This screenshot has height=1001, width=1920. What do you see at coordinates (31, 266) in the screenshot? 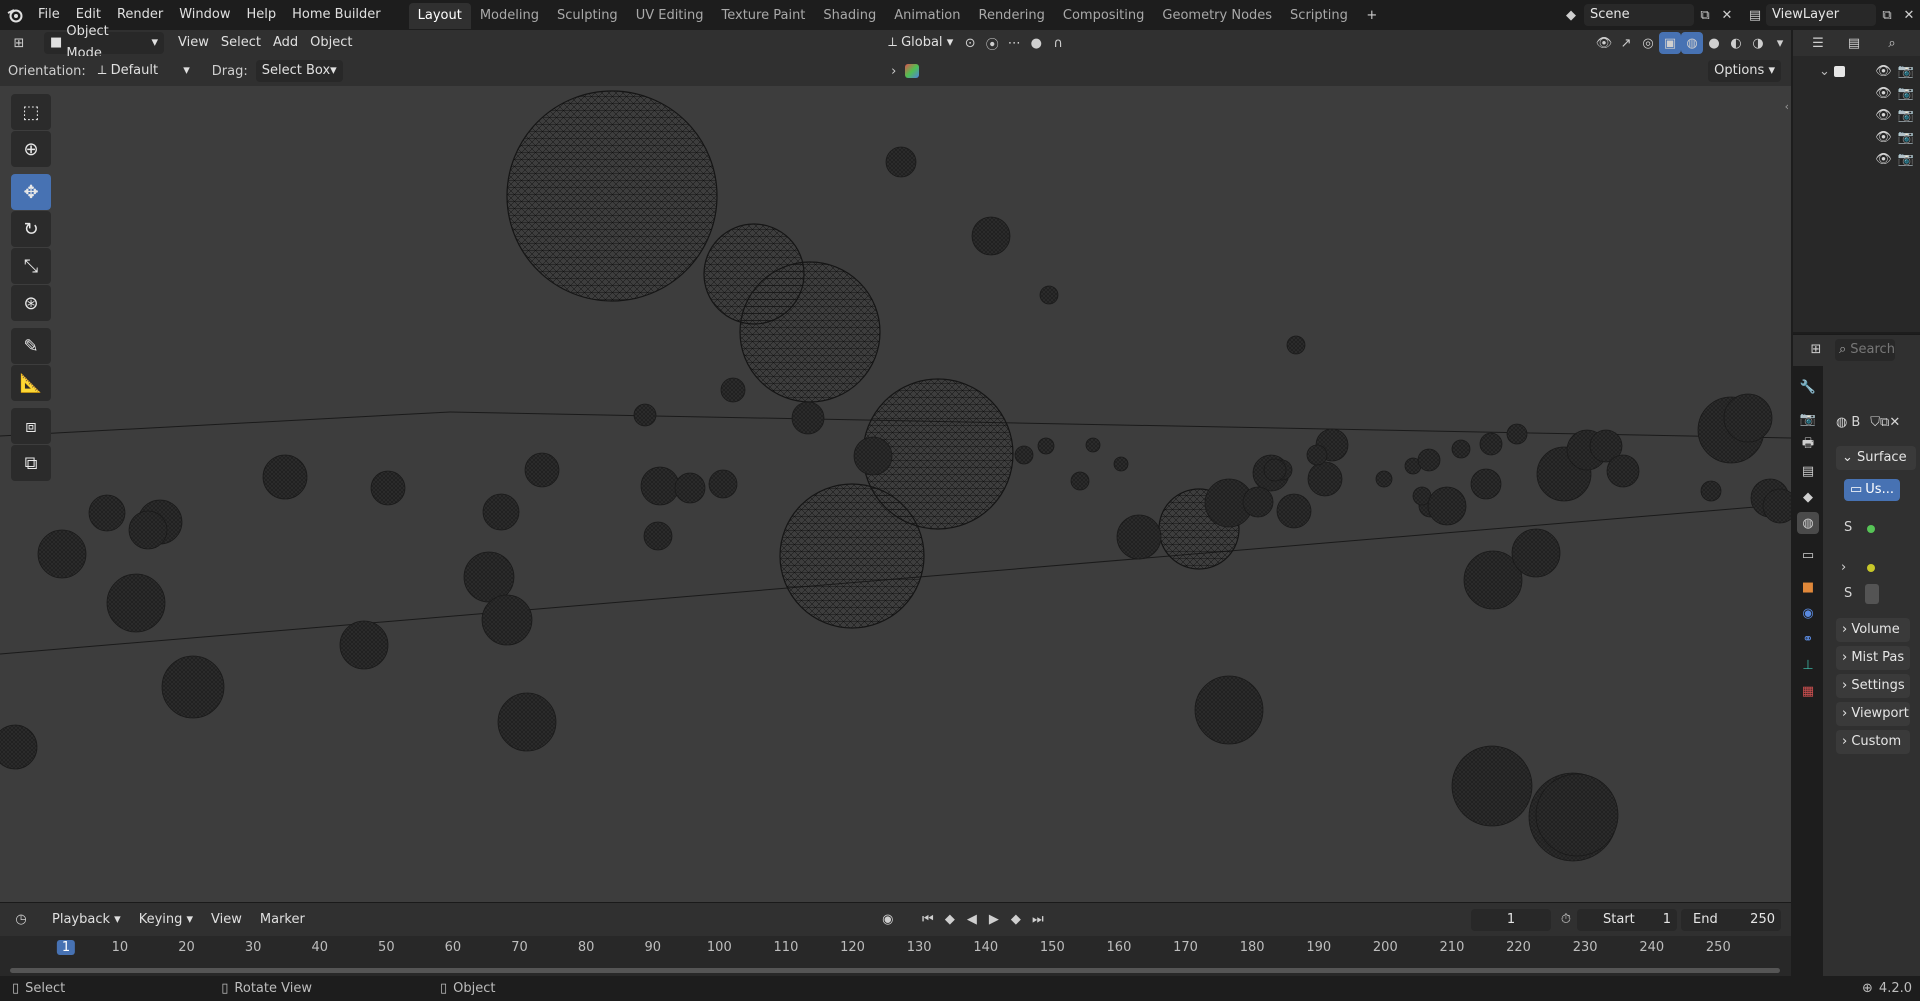
I see `scale-icon: ⤡` at bounding box center [31, 266].